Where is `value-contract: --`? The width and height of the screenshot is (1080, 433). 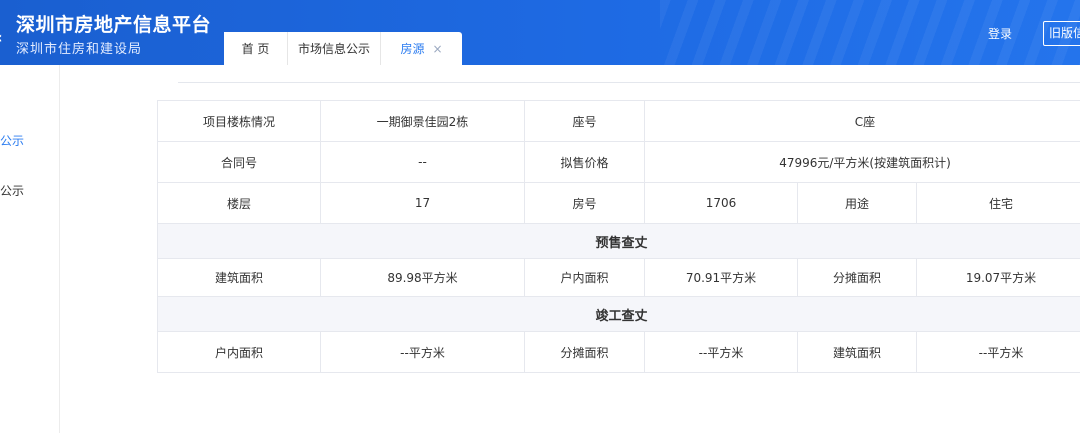 value-contract: -- is located at coordinates (422, 162).